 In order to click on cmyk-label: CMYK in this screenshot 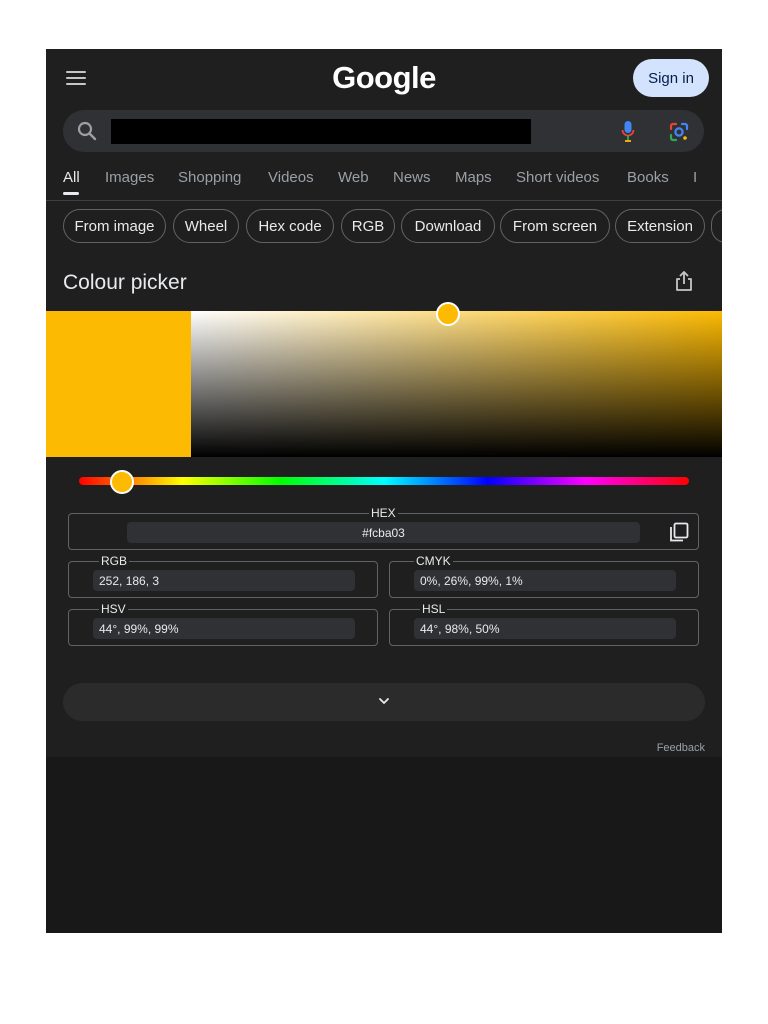, I will do `click(433, 561)`.